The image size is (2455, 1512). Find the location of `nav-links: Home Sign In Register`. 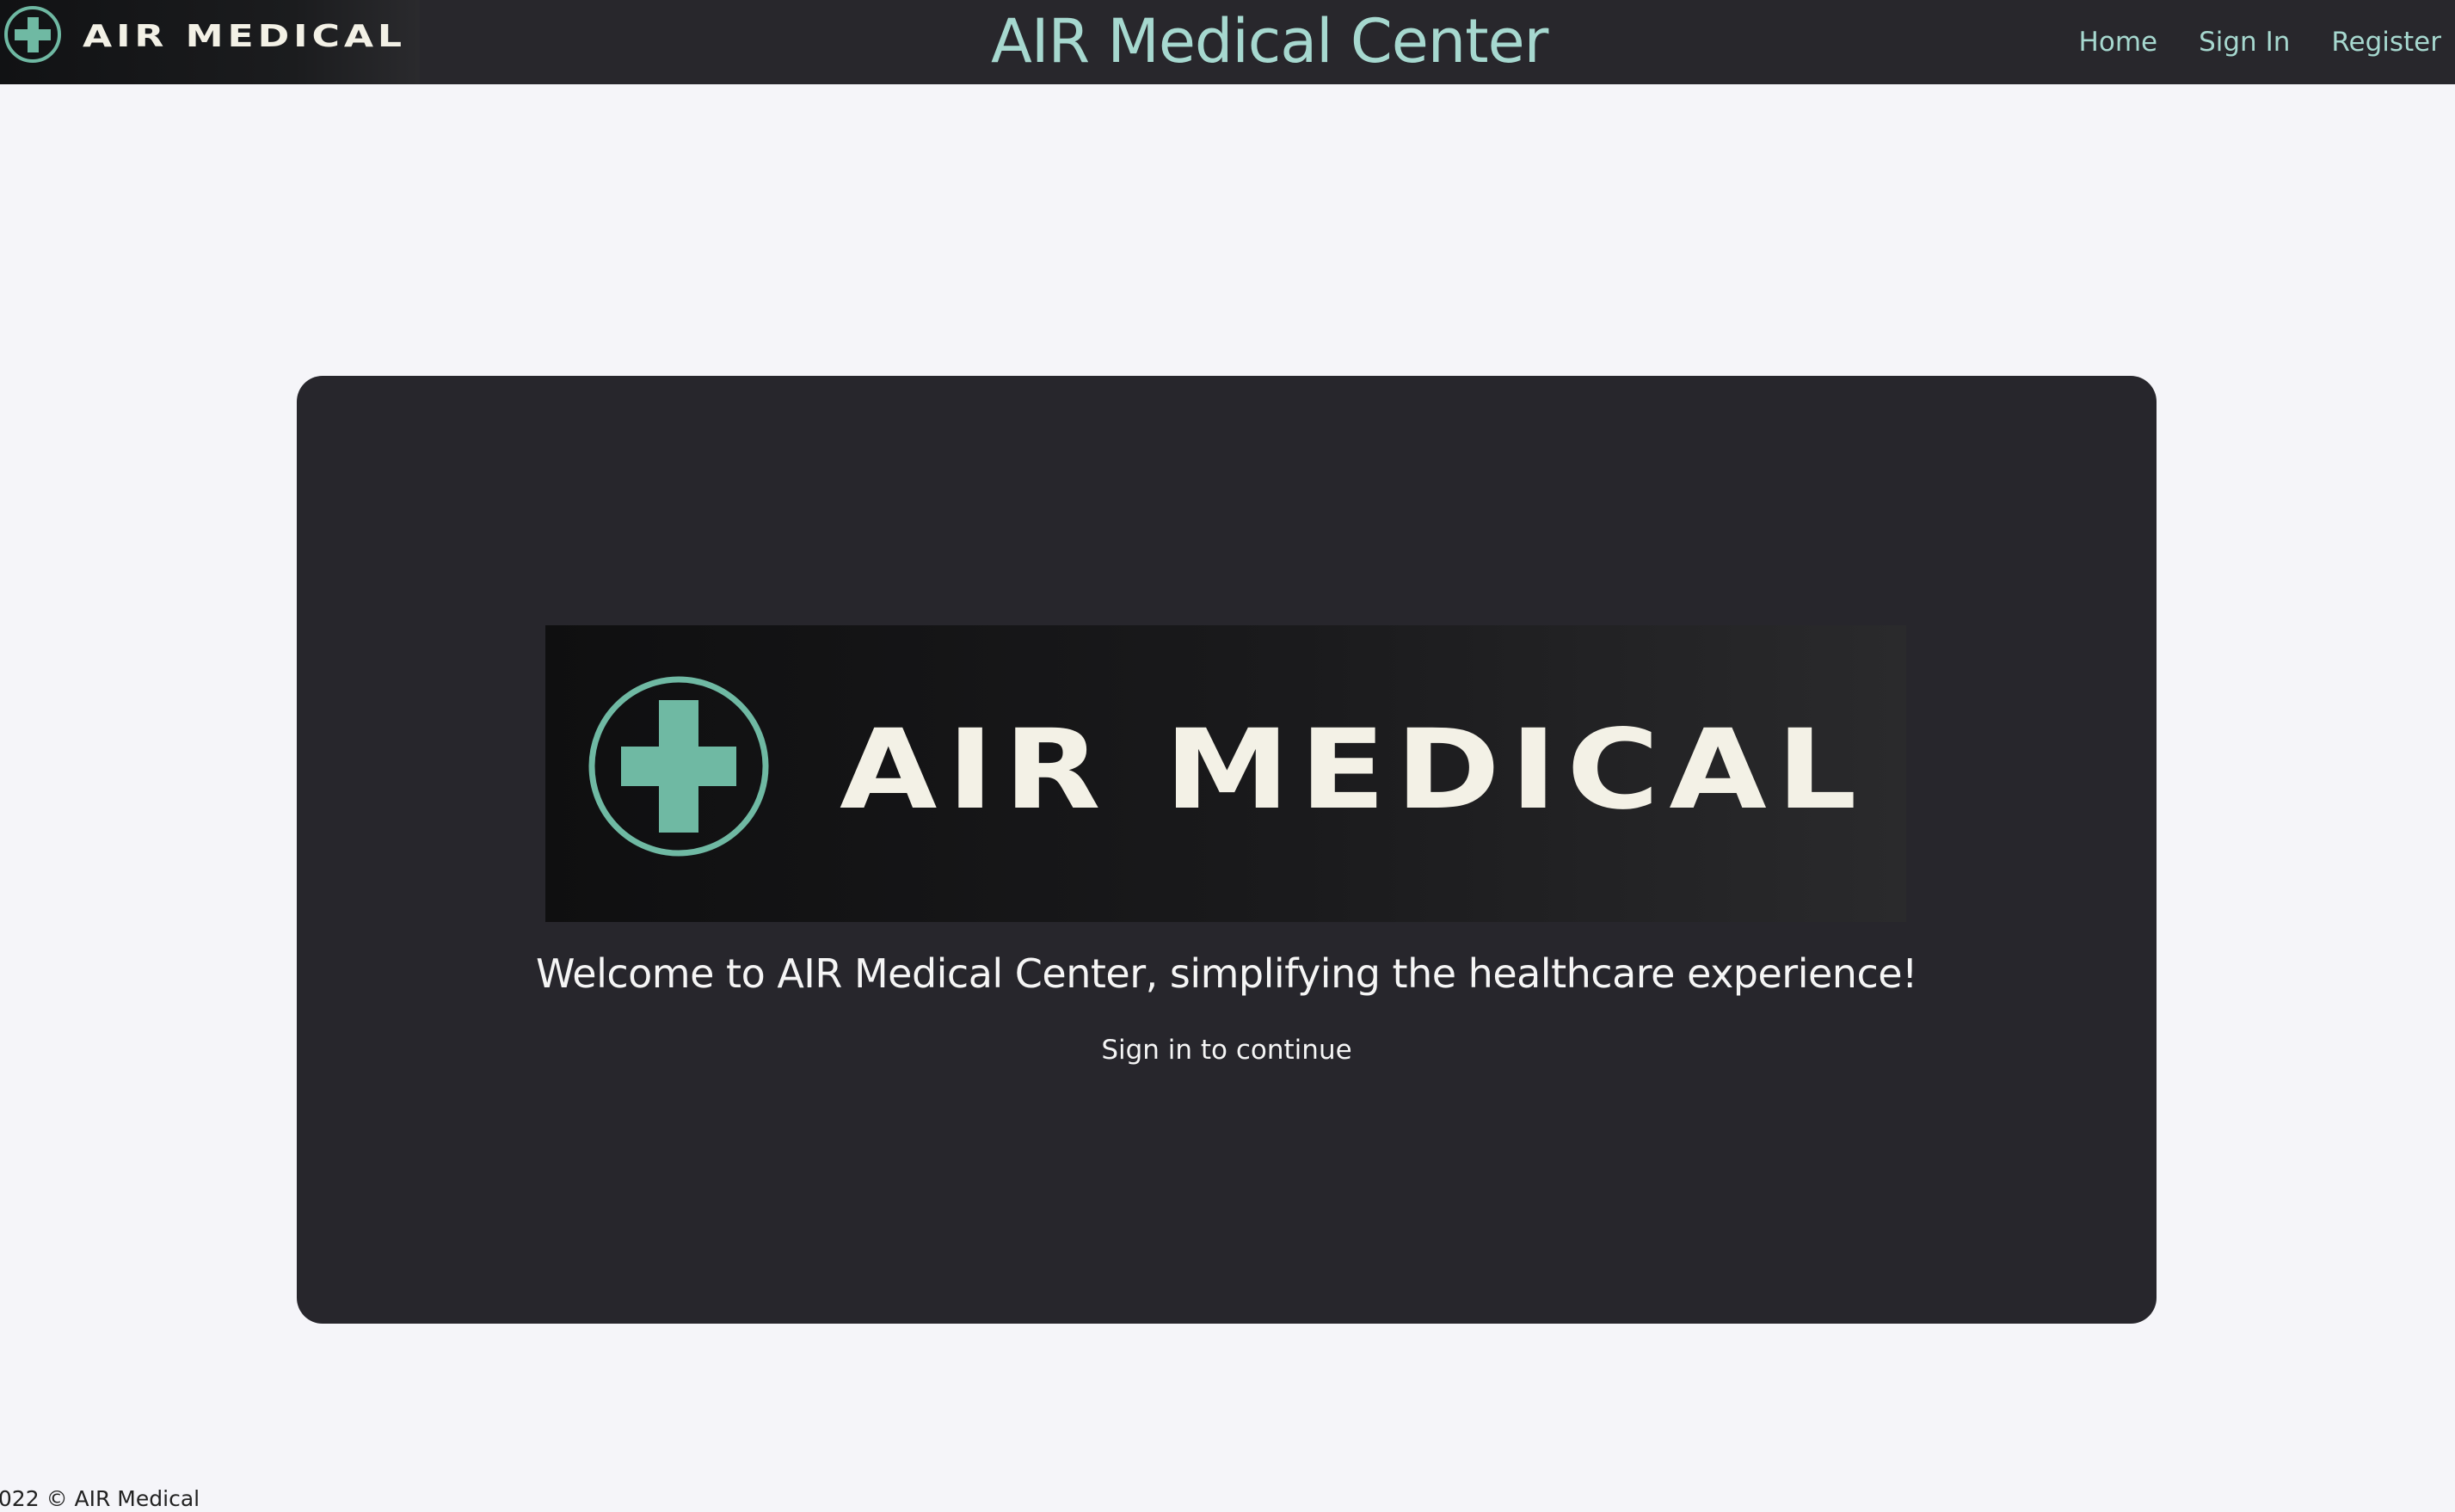

nav-links: Home Sign In Register is located at coordinates (2260, 42).